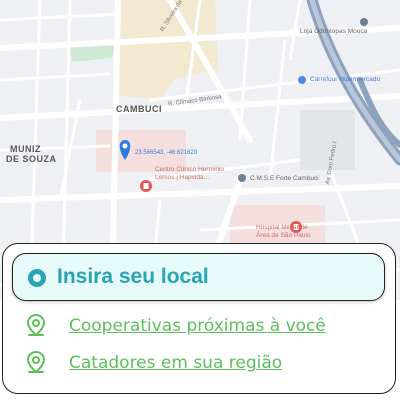 This screenshot has width=400, height=400. What do you see at coordinates (189, 169) in the screenshot?
I see `poi-label: Centro Clínico Herminio` at bounding box center [189, 169].